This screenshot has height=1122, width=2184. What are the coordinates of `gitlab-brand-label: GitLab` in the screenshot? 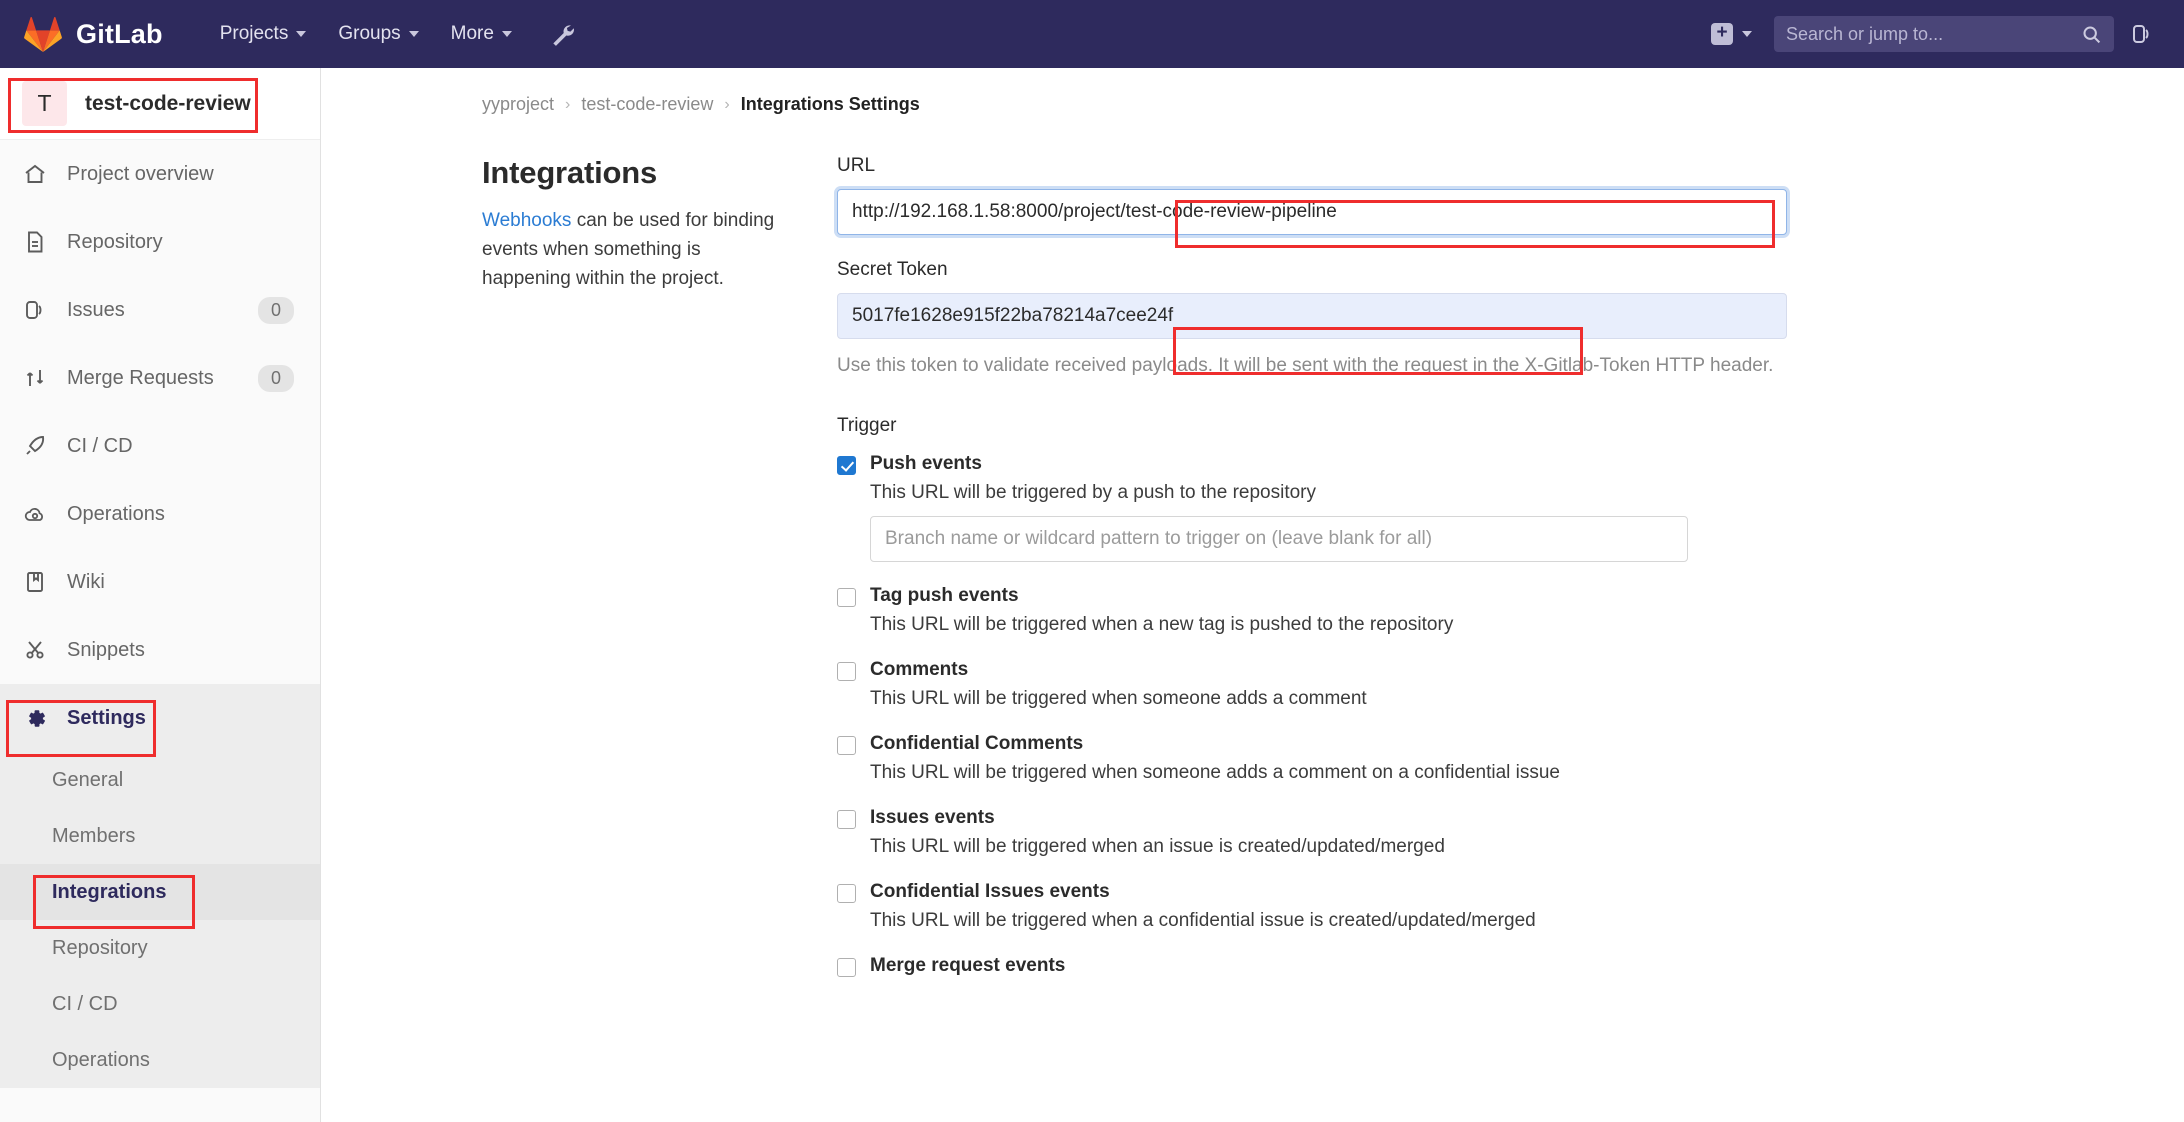 It's located at (119, 33).